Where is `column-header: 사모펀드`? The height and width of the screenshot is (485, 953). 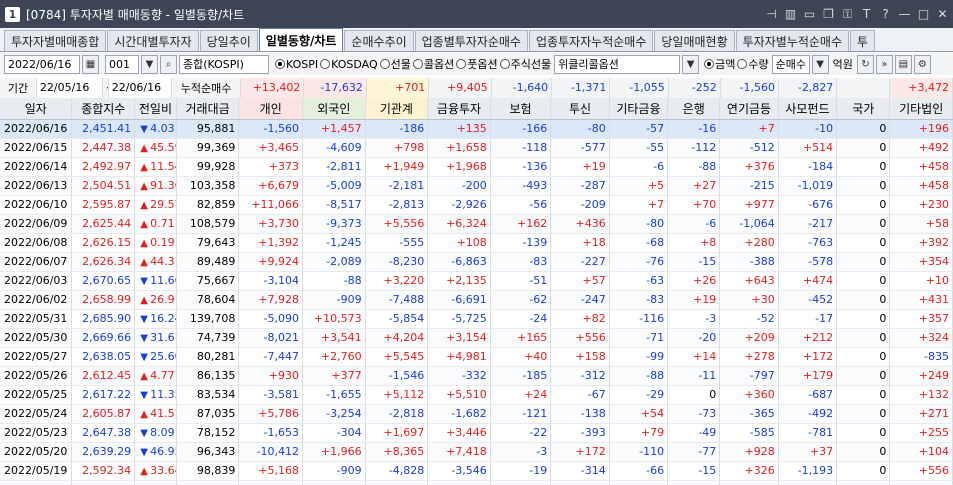 column-header: 사모펀드 is located at coordinates (808, 109).